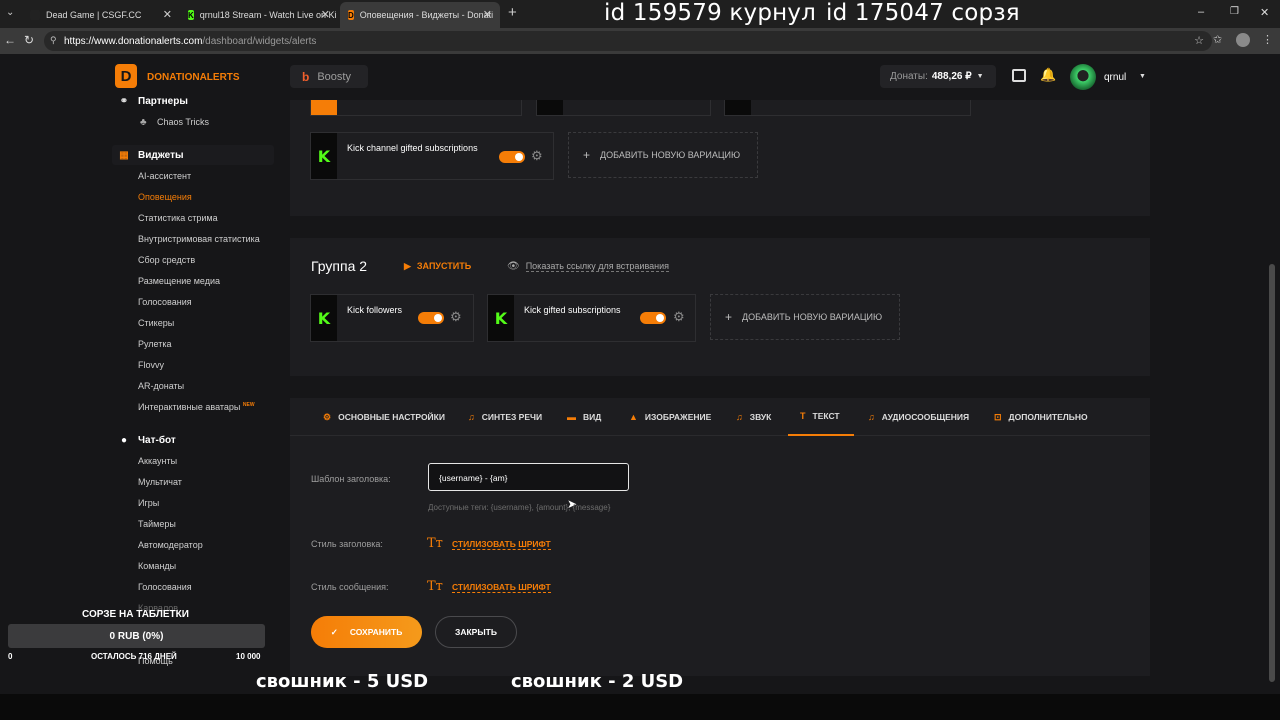 This screenshot has height=720, width=1280. I want to click on sidebar-section-widgets: ▦ Виджеты, so click(150, 155).